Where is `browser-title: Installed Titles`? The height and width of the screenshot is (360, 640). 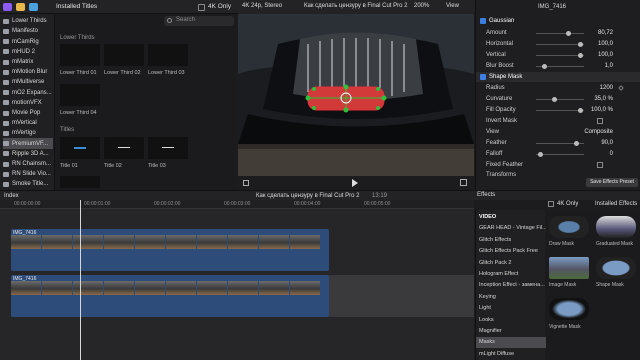
browser-title: Installed Titles is located at coordinates (76, 6).